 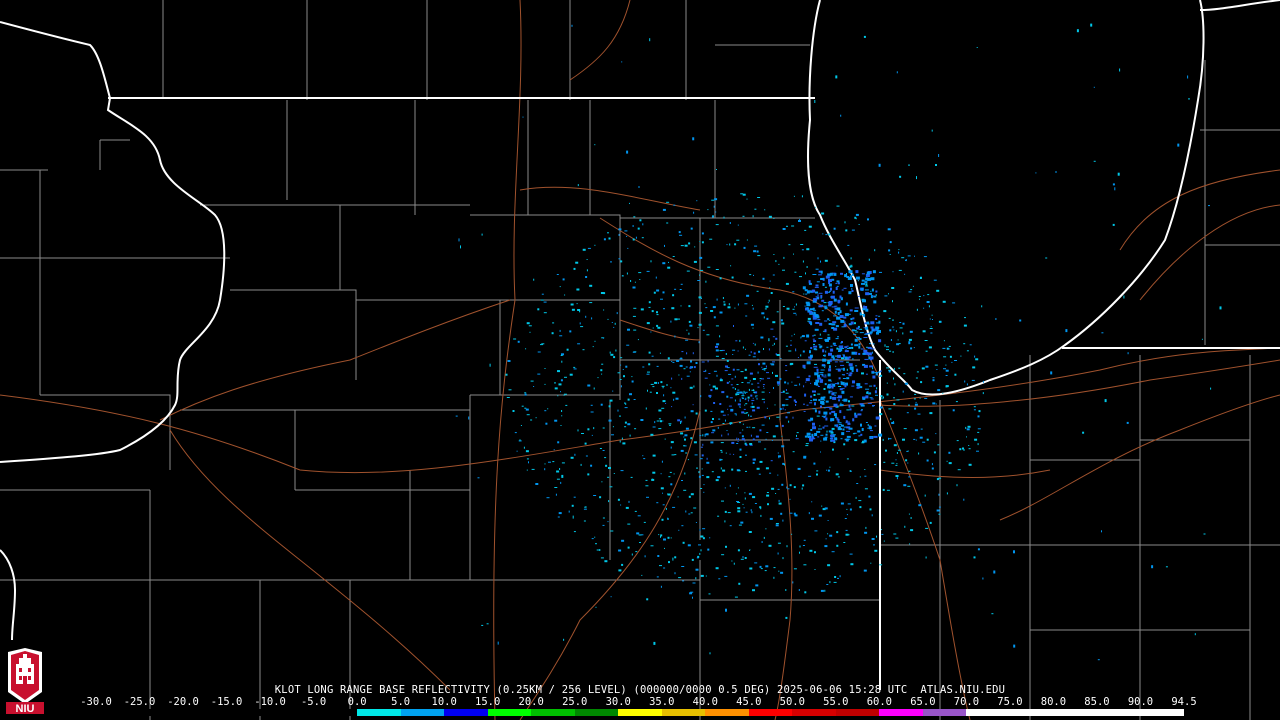 I want to click on colorbar-segment, so click(x=1118, y=712).